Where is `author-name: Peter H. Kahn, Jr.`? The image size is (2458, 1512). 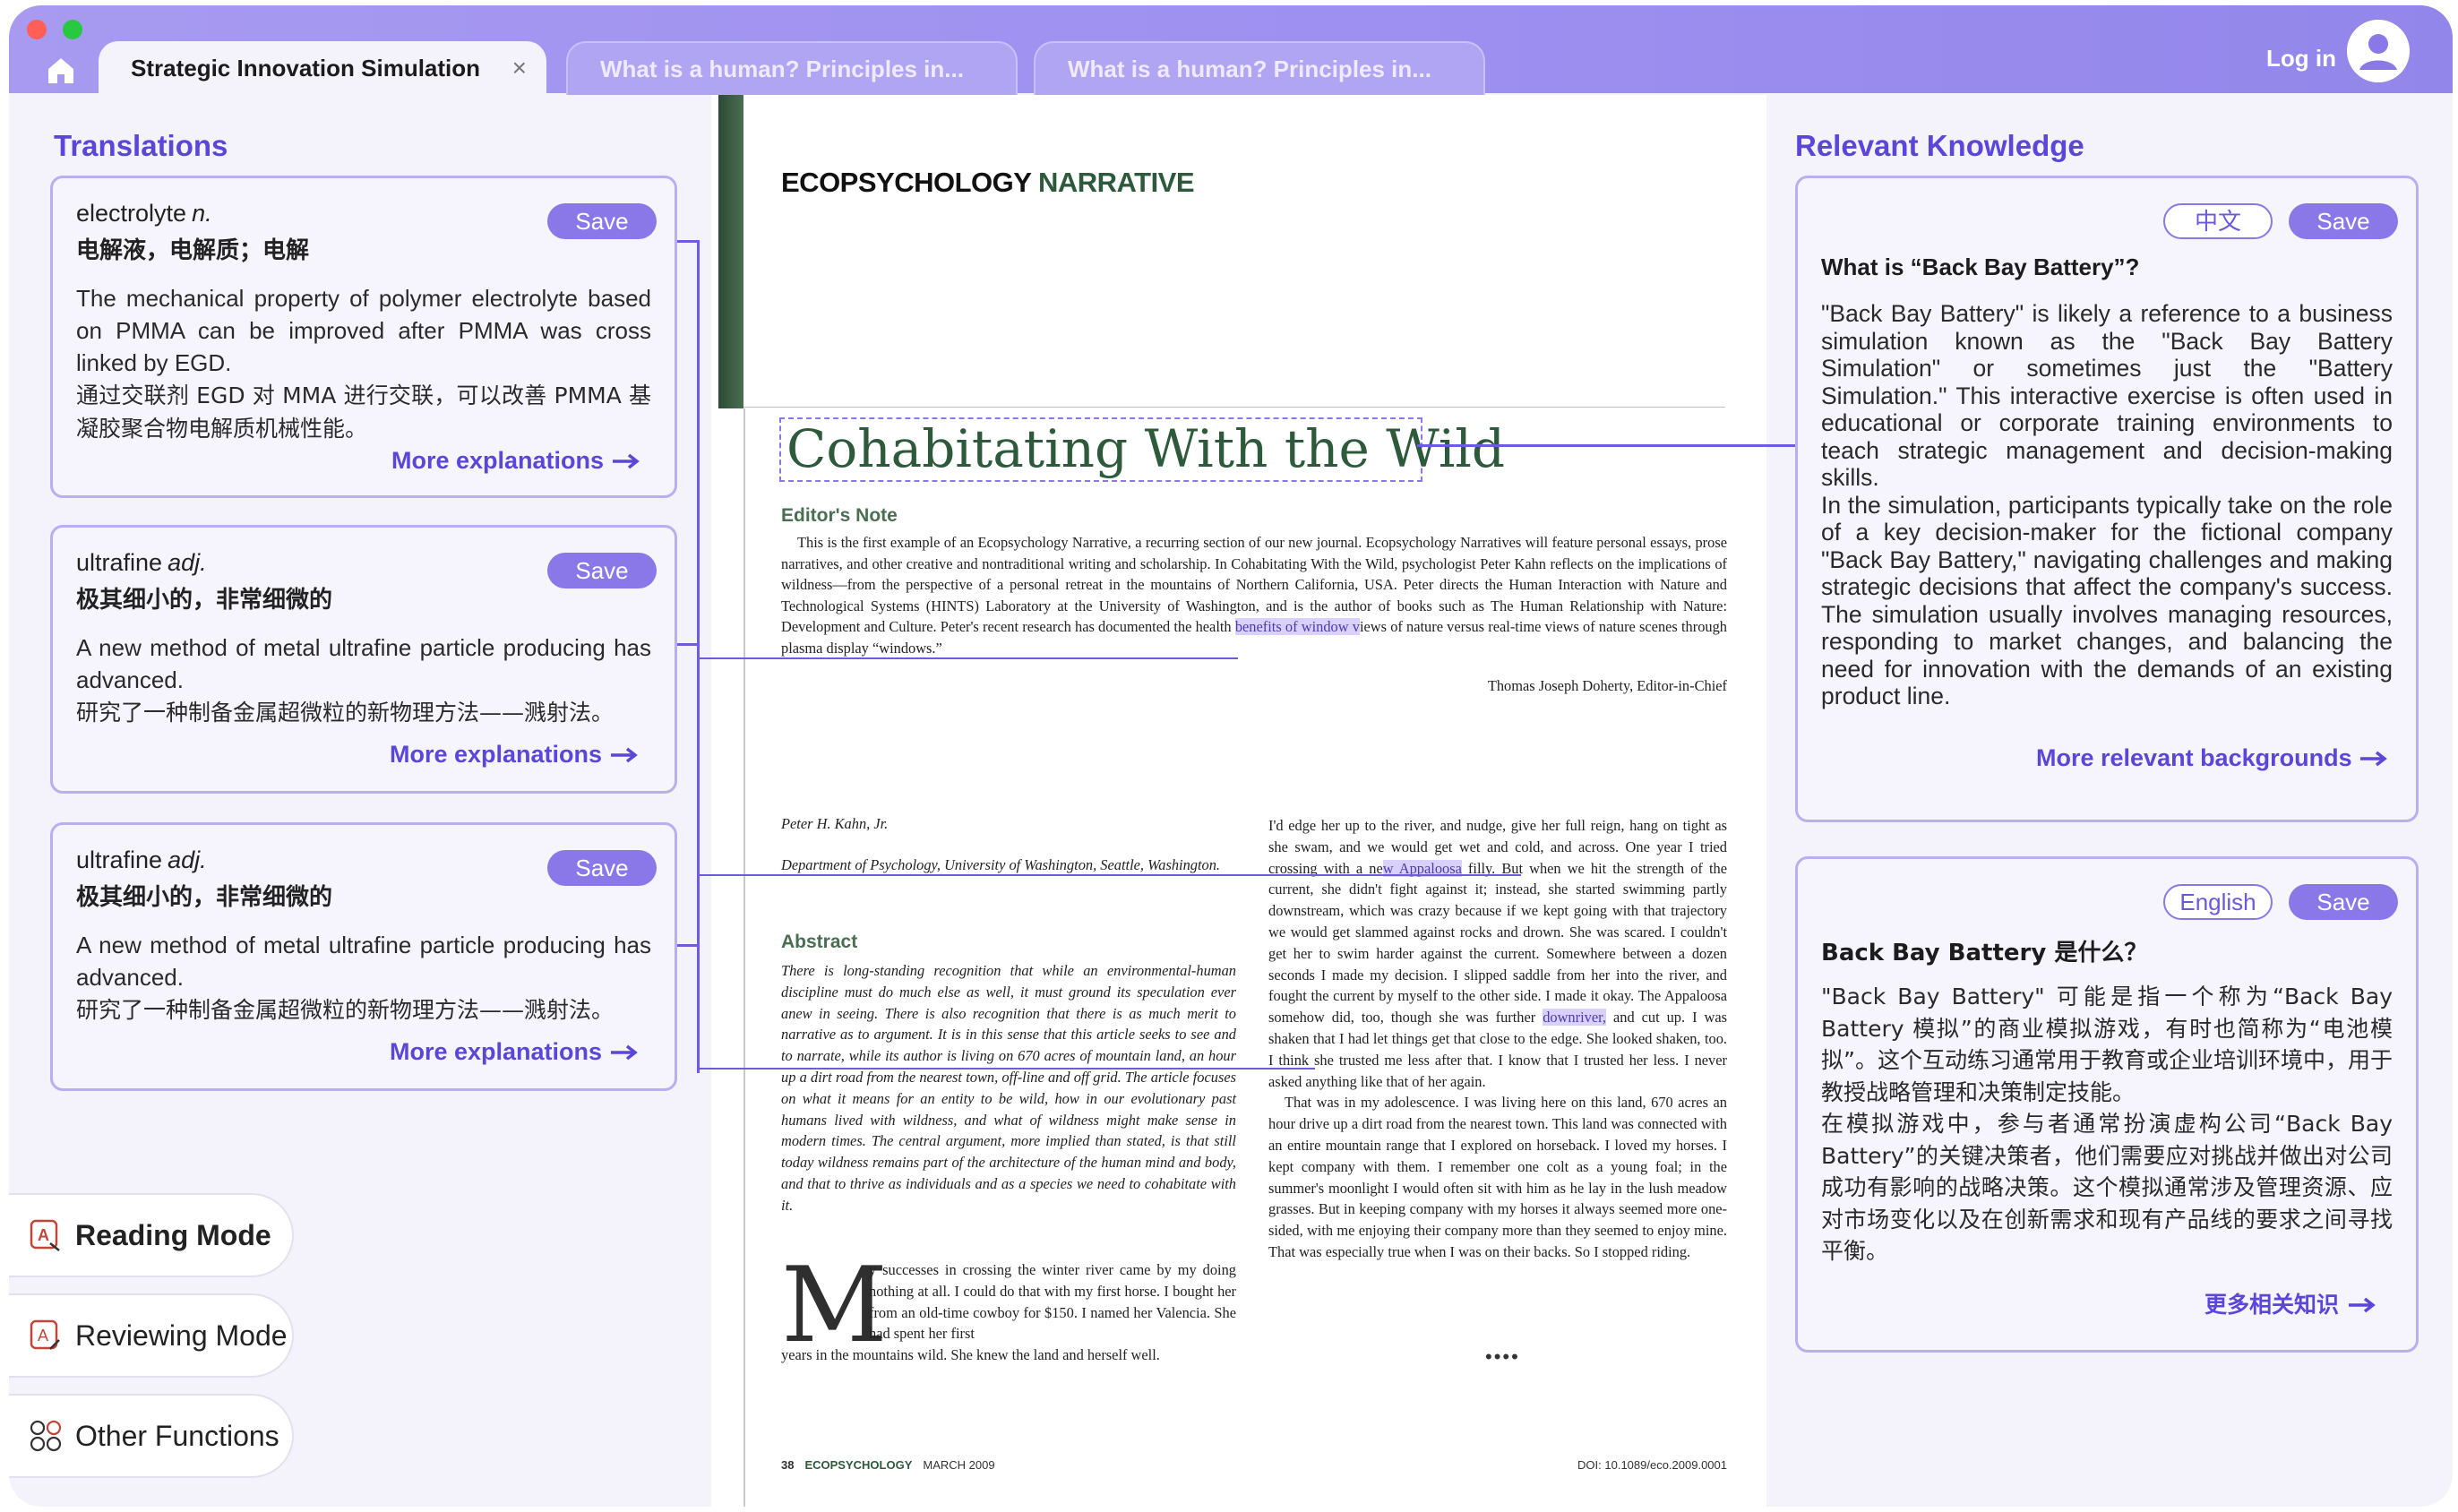 author-name: Peter H. Kahn, Jr. is located at coordinates (835, 824).